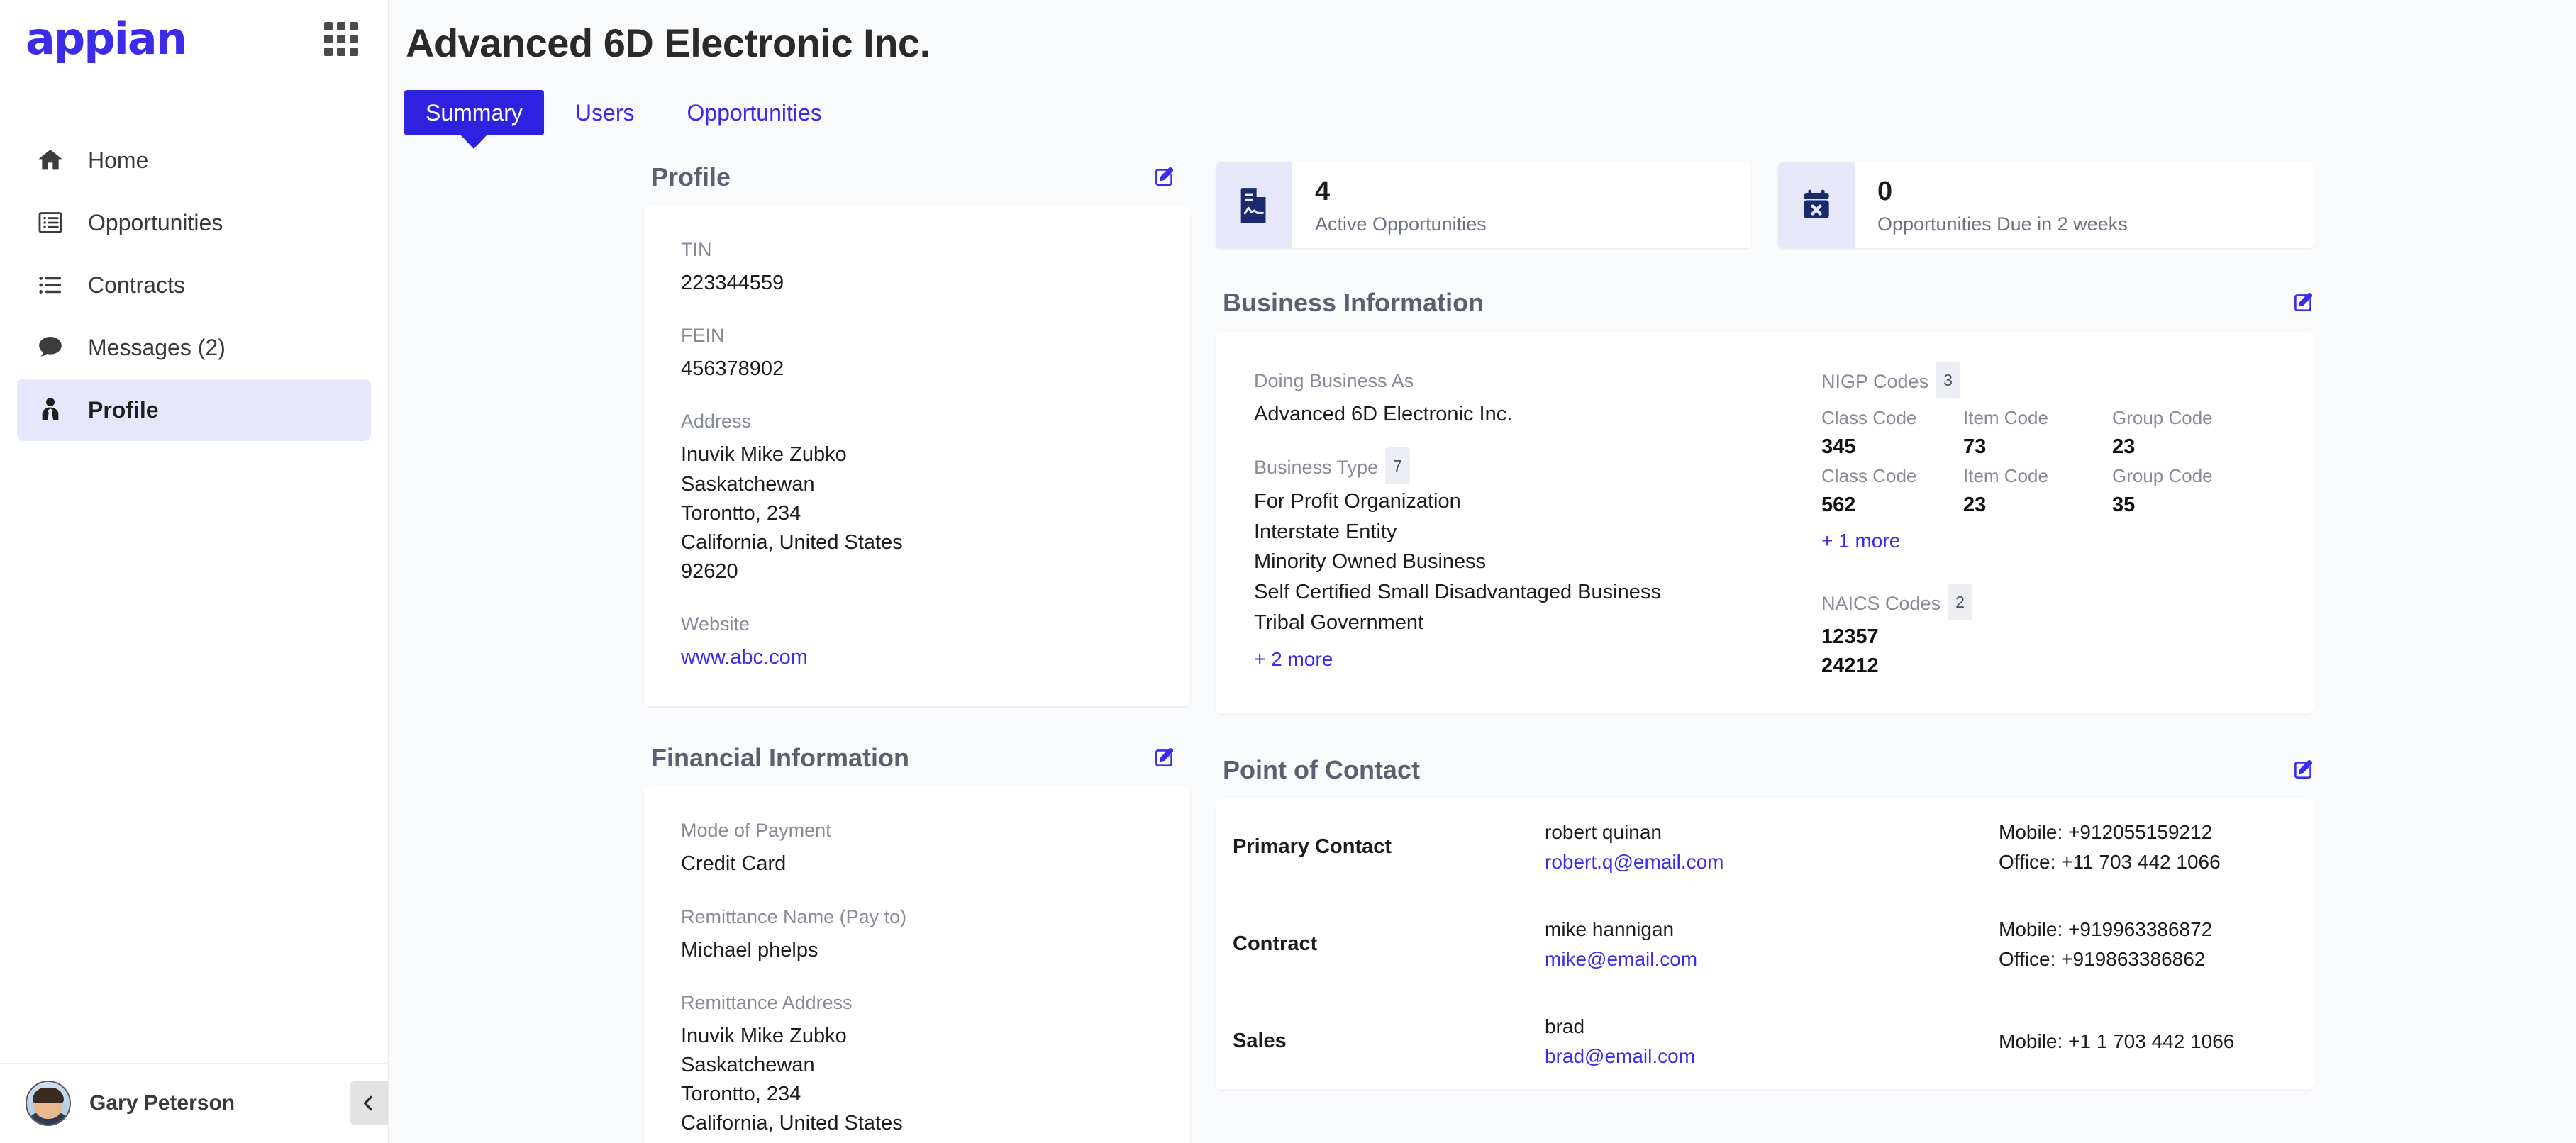  I want to click on nigp-class-value: 562, so click(1838, 505).